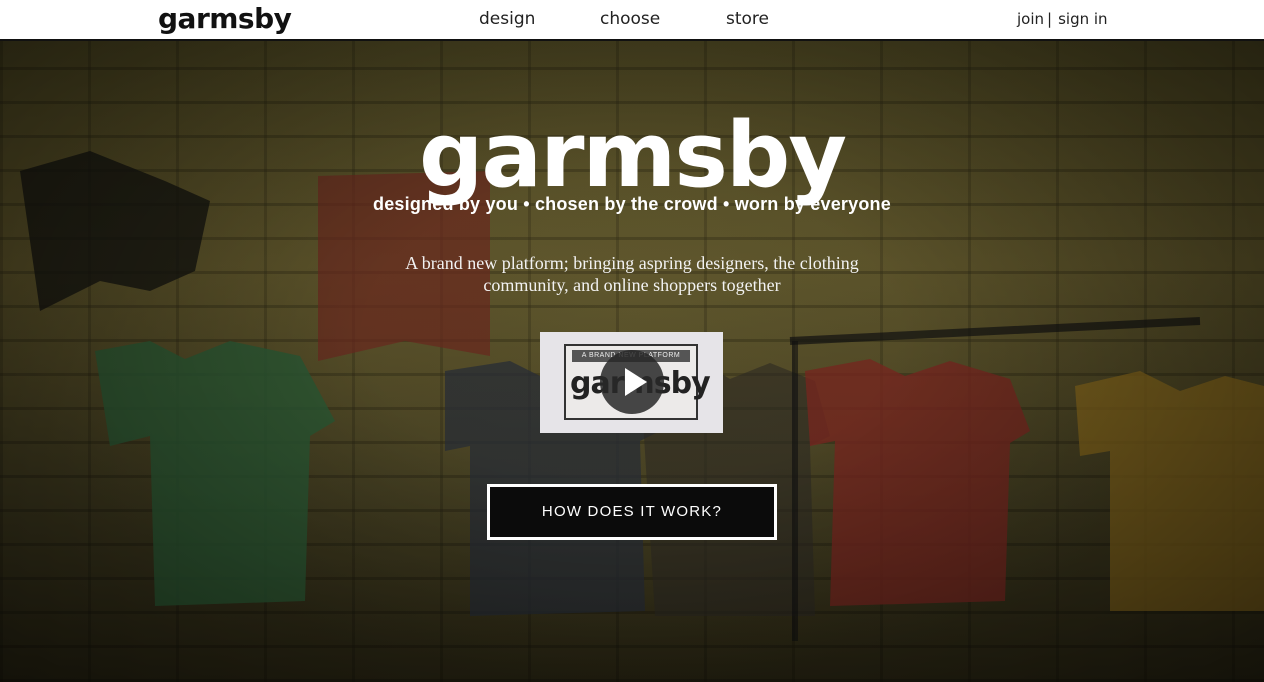 This screenshot has height=682, width=1264. Describe the element at coordinates (1082, 19) in the screenshot. I see `sign-in-link: sign in` at that location.